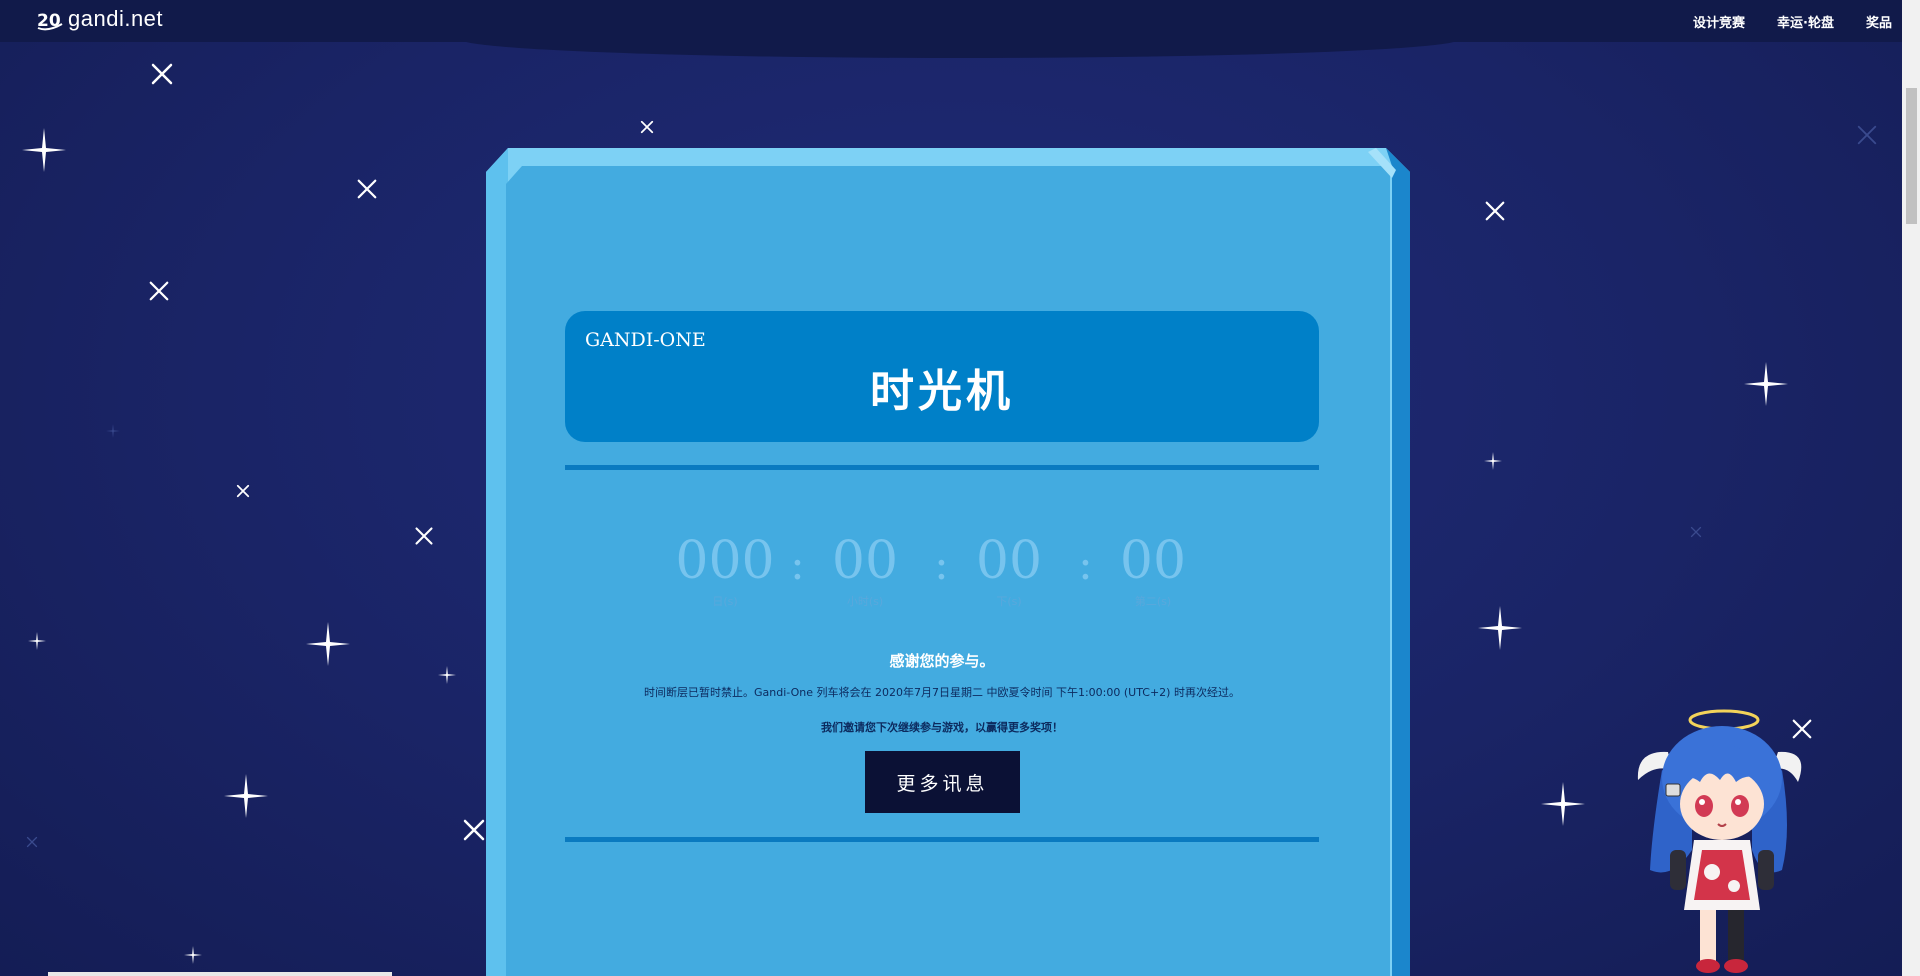  What do you see at coordinates (1911, 156) in the screenshot?
I see `scrollbar-thumb` at bounding box center [1911, 156].